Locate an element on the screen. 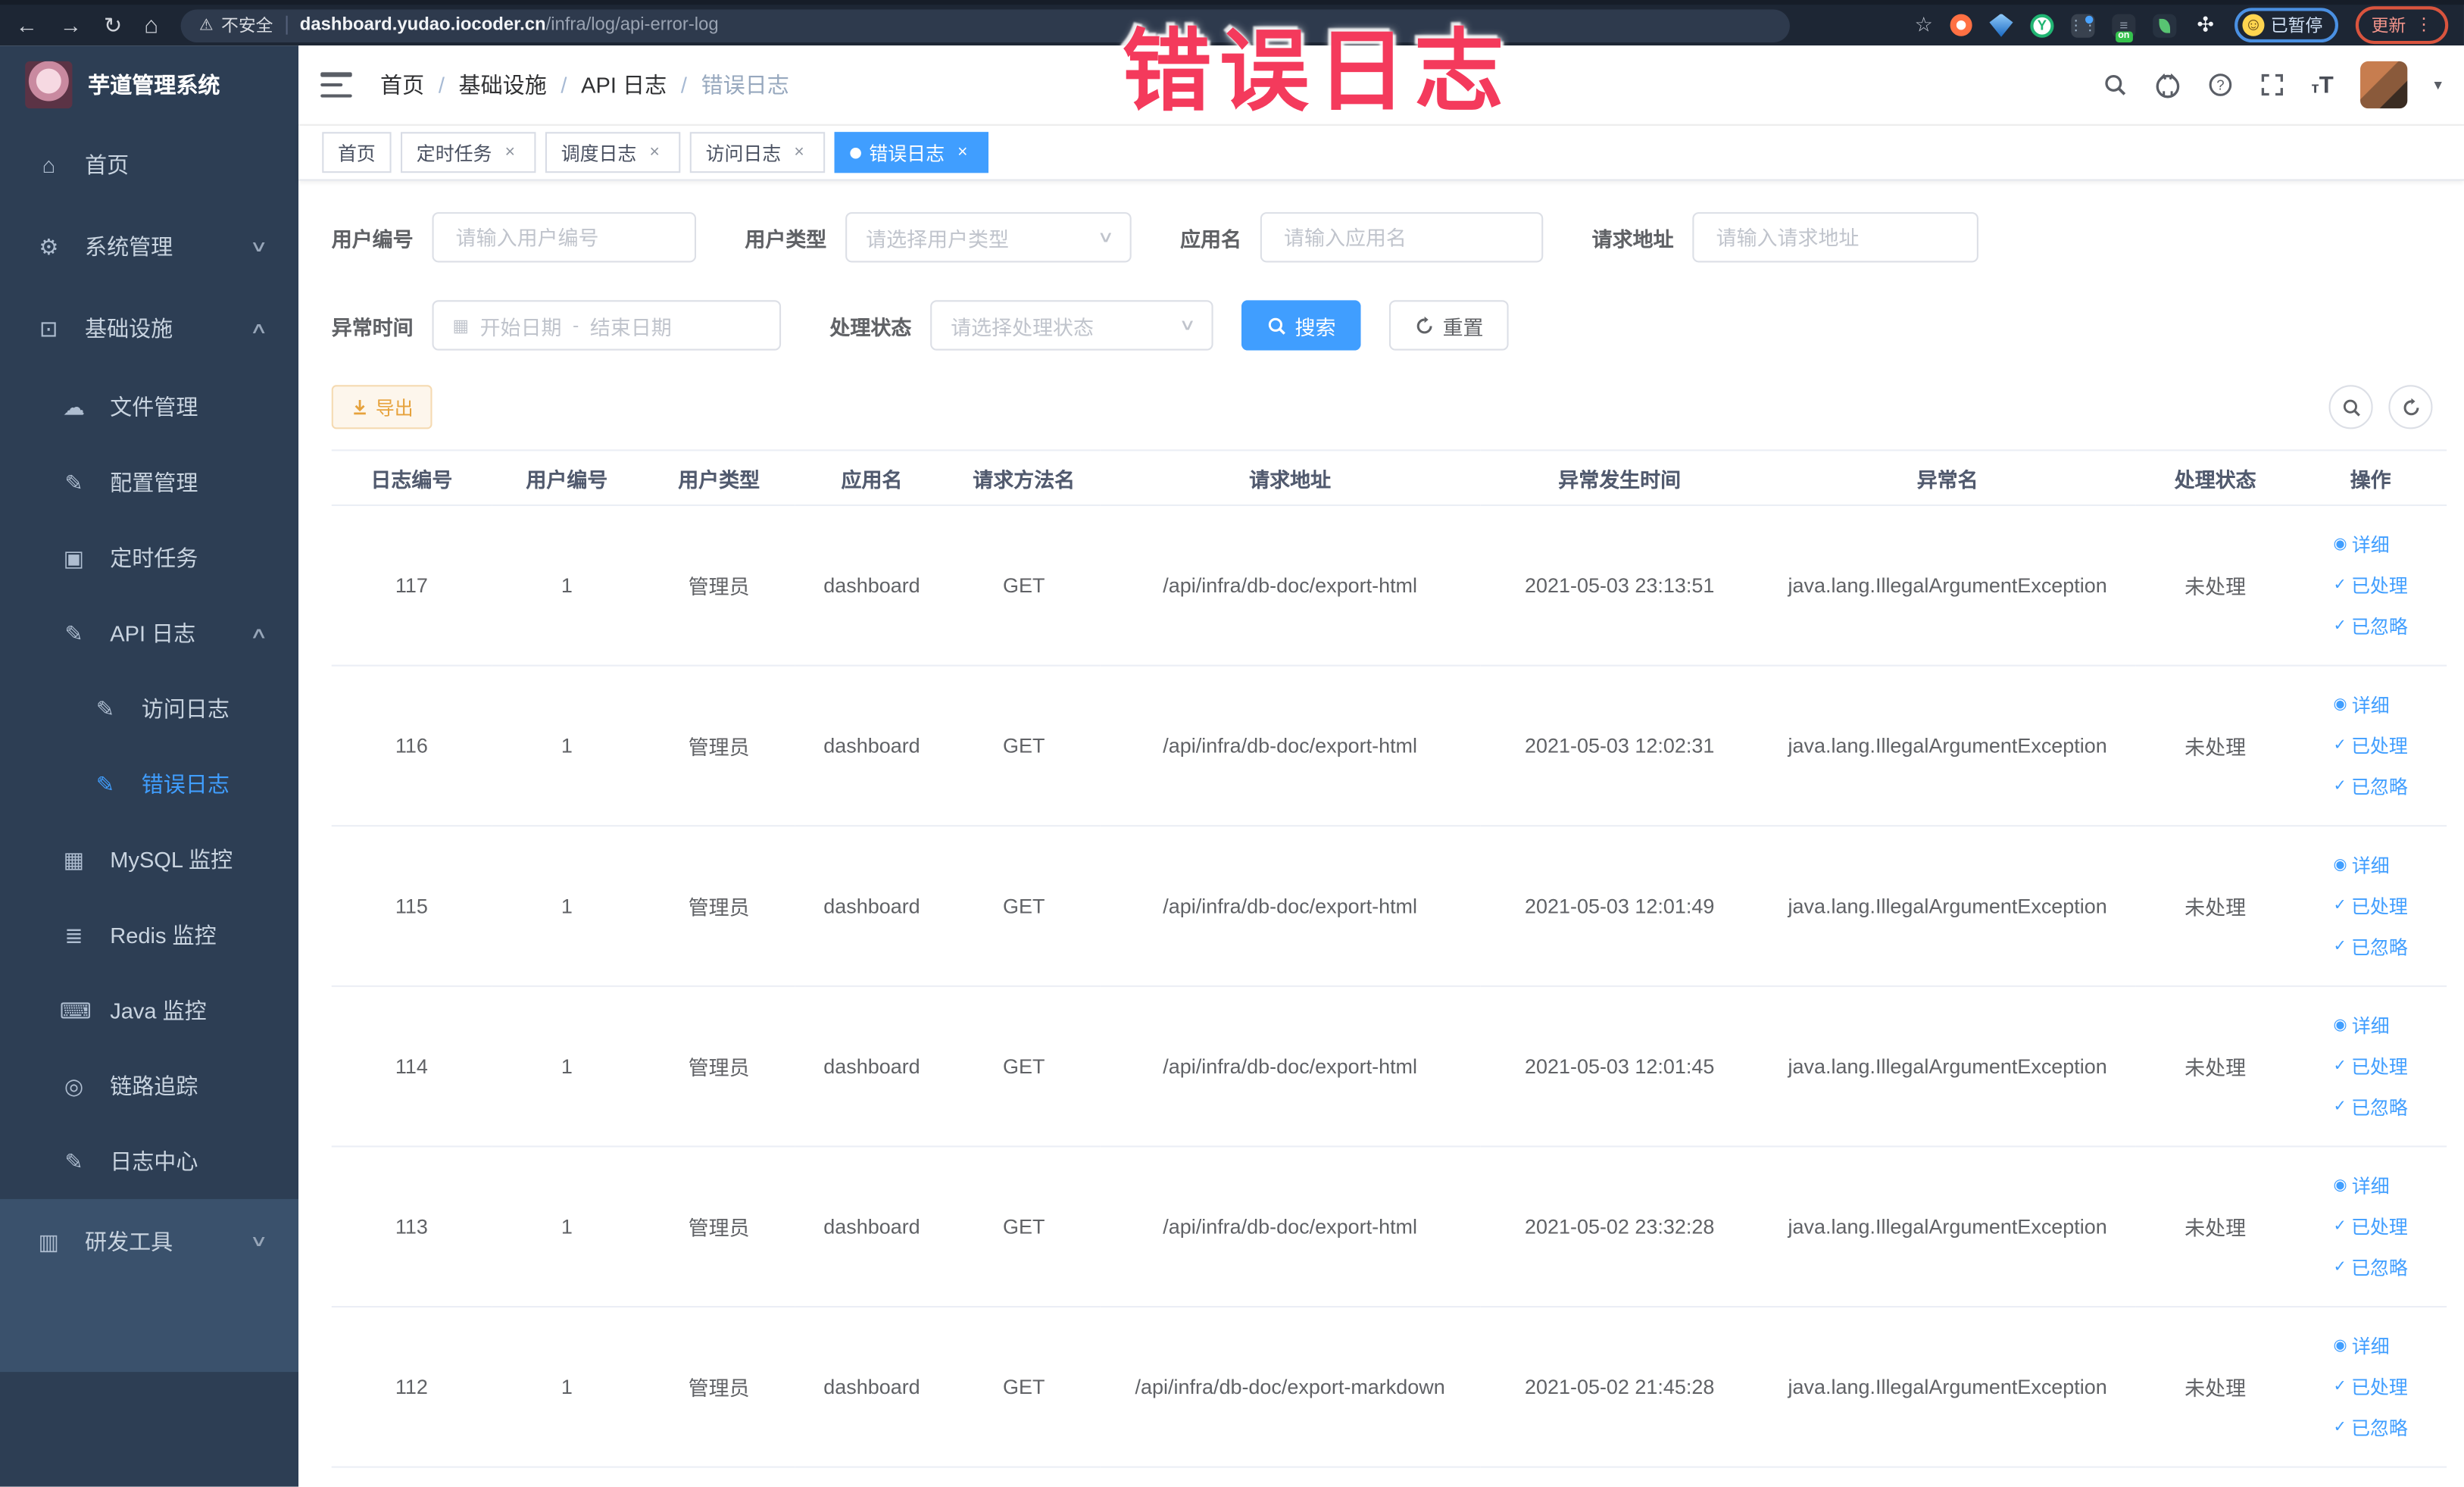 The height and width of the screenshot is (1487, 2464). gear-icon: ⚙ is located at coordinates (49, 246).